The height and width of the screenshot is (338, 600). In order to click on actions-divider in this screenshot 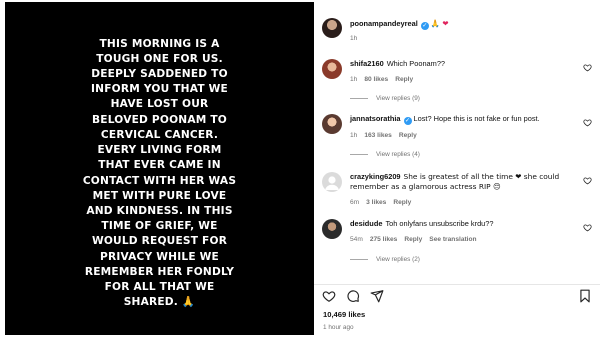, I will do `click(457, 284)`.